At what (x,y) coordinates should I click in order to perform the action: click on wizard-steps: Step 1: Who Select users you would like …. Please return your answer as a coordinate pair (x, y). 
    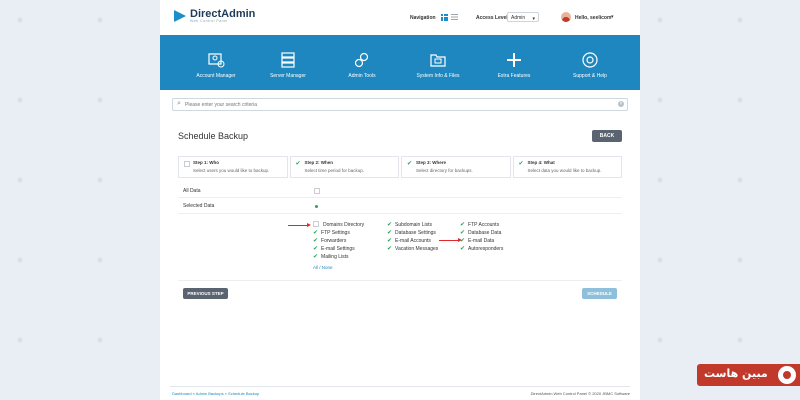
    Looking at the image, I should click on (400, 167).